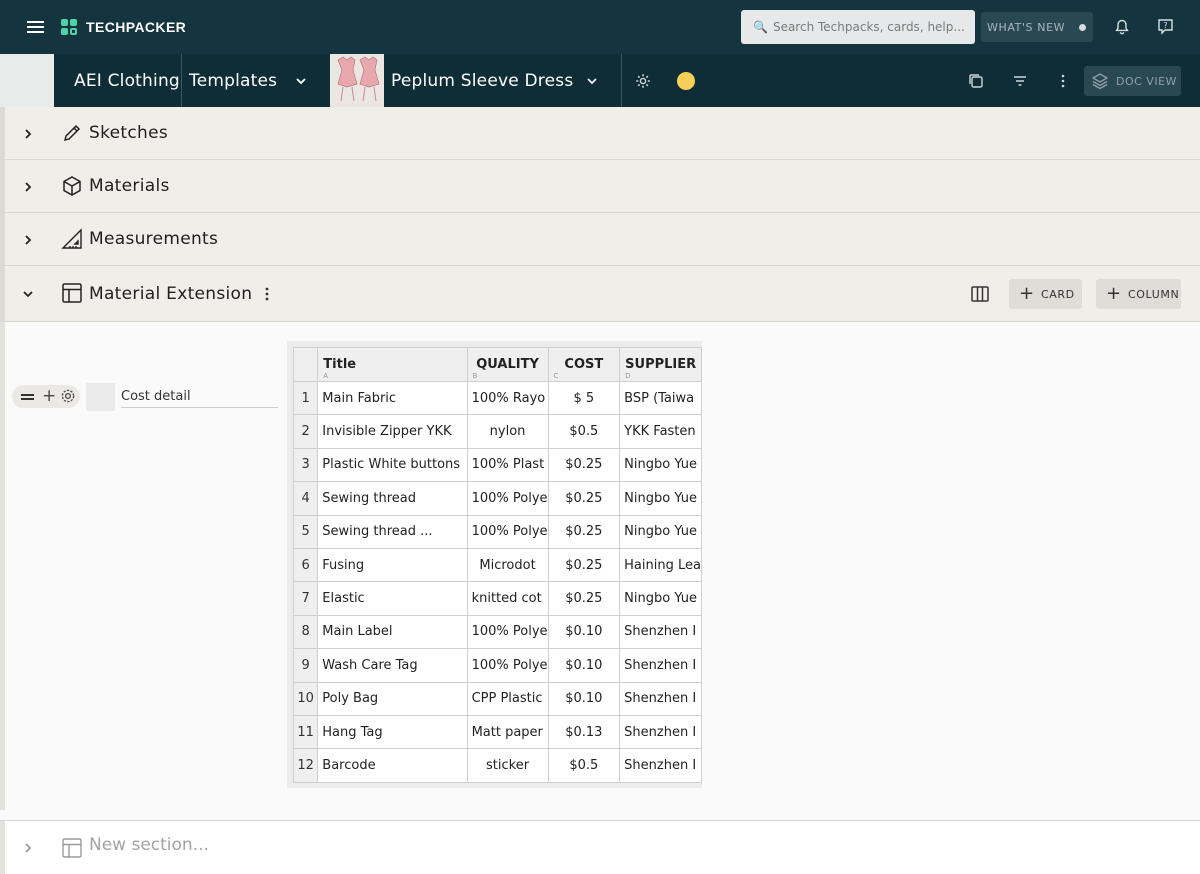 The width and height of the screenshot is (1200, 874). What do you see at coordinates (1063, 81) in the screenshot?
I see `more-options-icon` at bounding box center [1063, 81].